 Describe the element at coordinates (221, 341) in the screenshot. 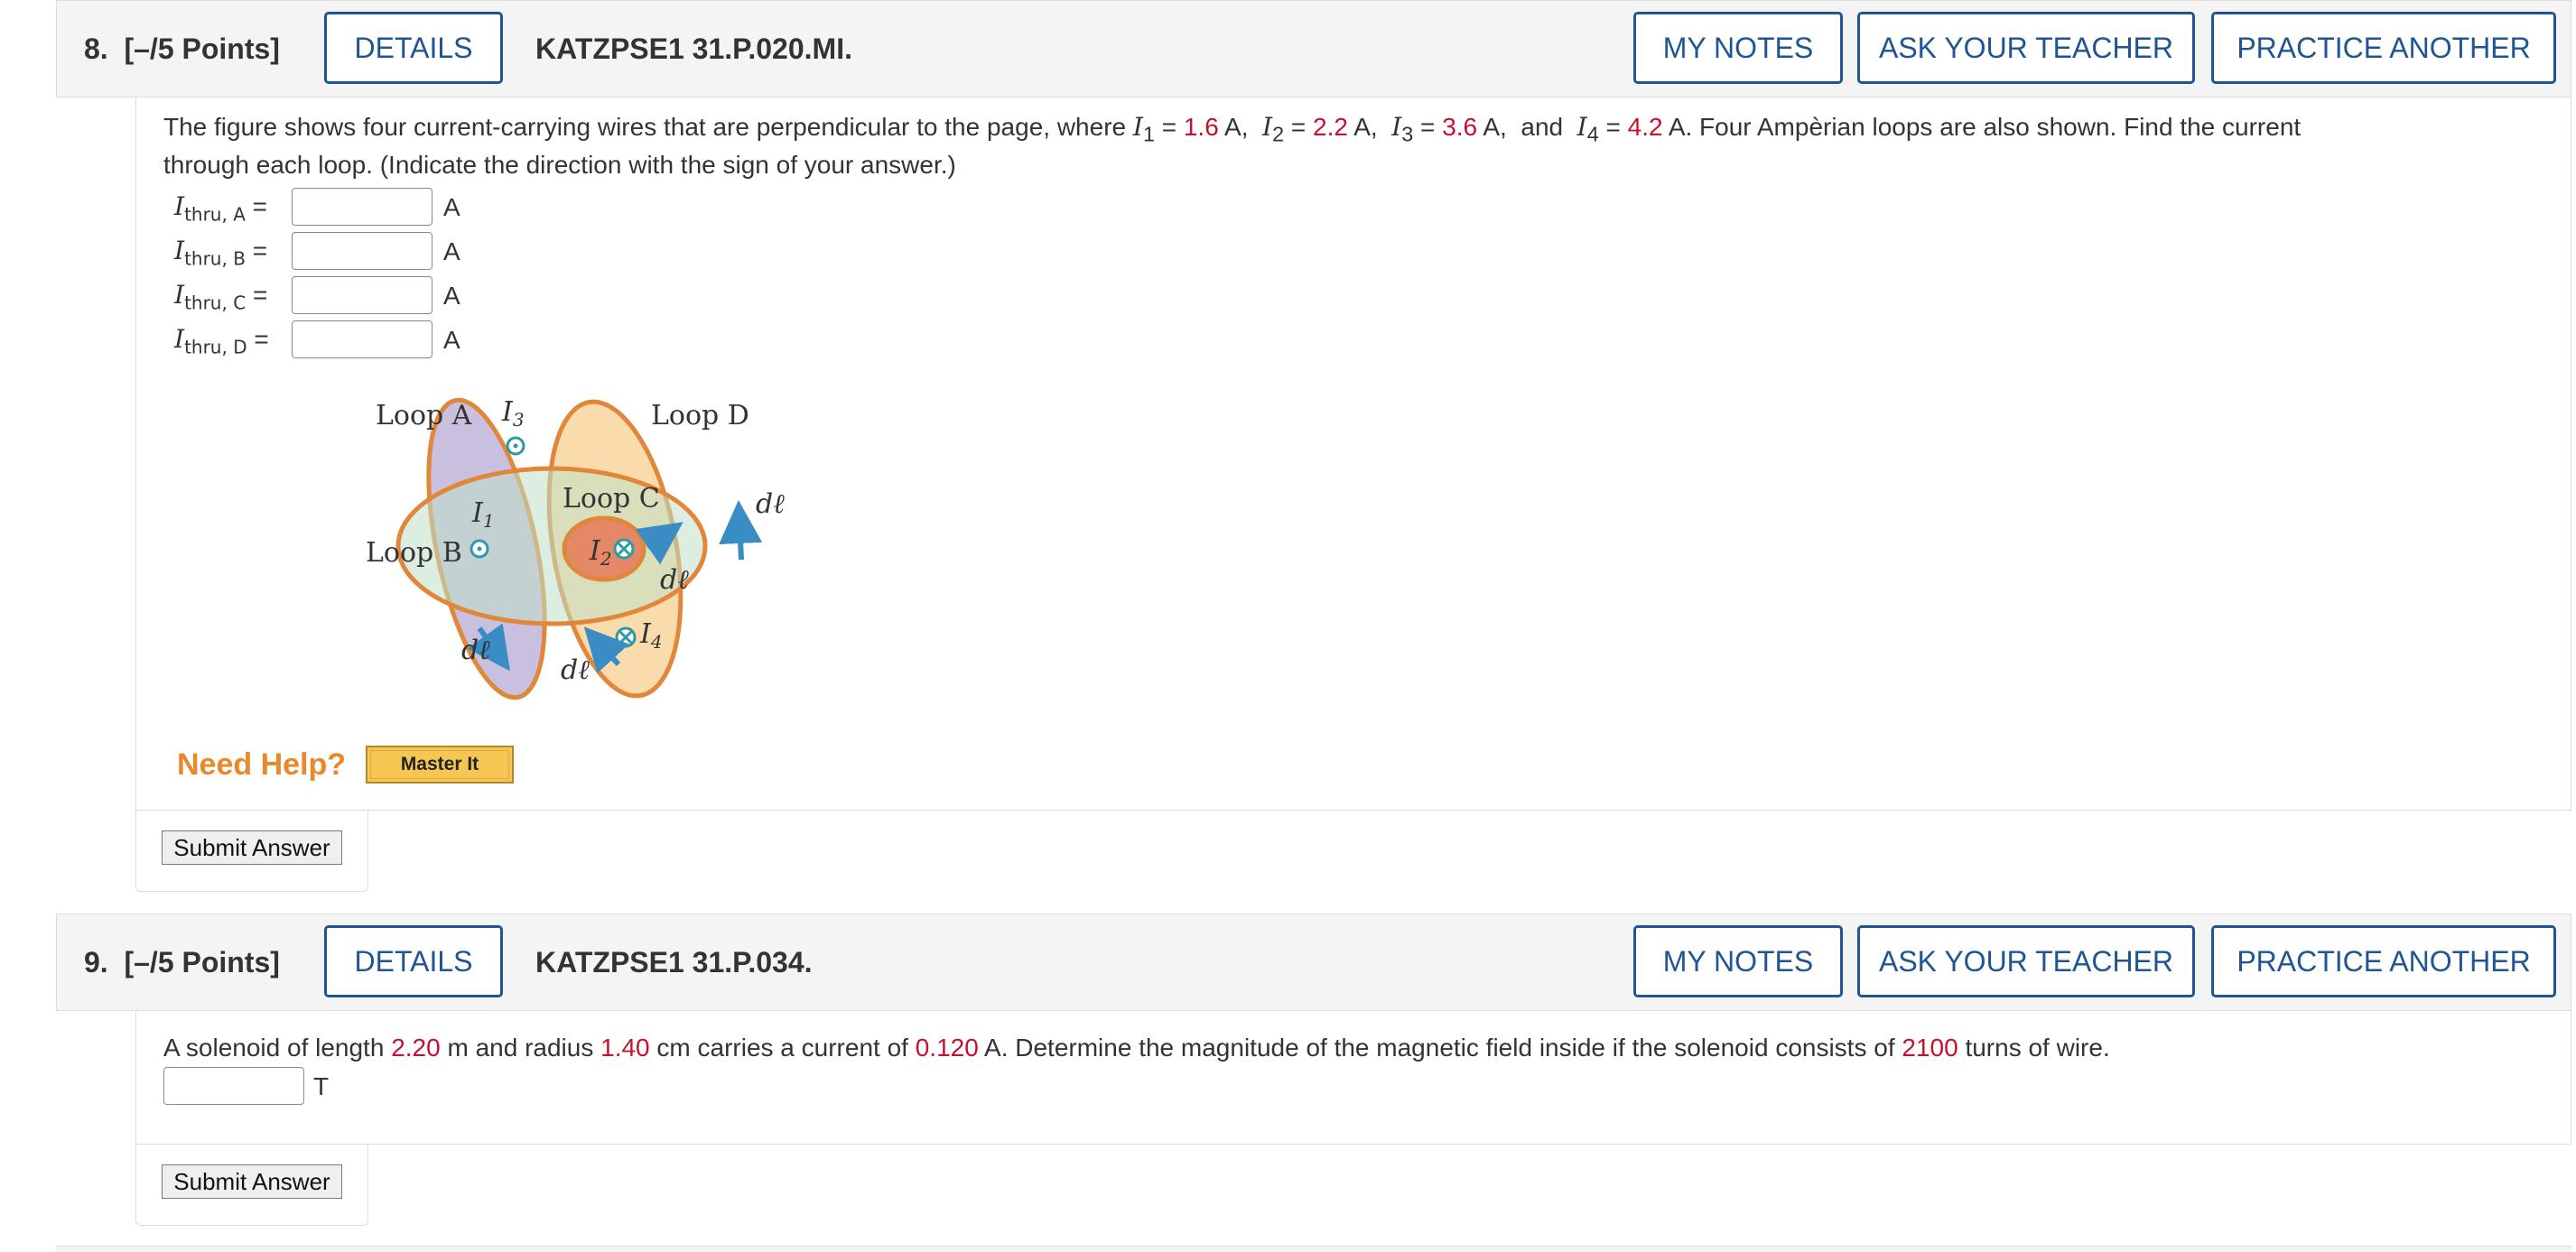

I see `answer-label: Ithru, D =` at that location.